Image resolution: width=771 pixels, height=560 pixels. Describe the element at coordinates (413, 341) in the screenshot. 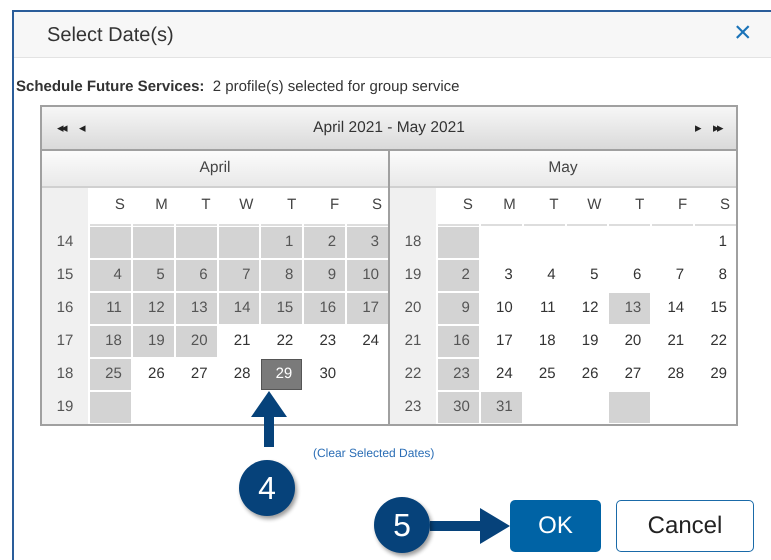

I see `week-number: 21` at that location.